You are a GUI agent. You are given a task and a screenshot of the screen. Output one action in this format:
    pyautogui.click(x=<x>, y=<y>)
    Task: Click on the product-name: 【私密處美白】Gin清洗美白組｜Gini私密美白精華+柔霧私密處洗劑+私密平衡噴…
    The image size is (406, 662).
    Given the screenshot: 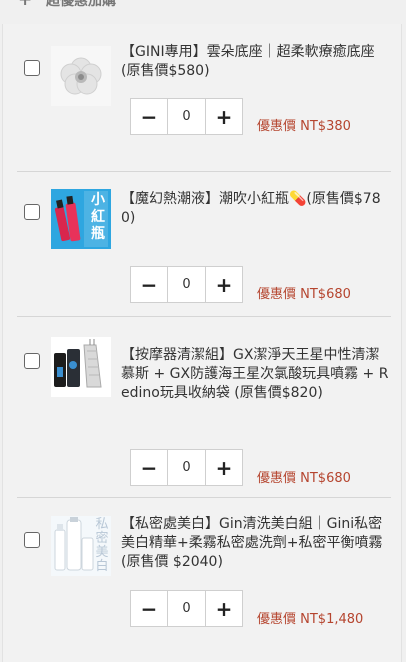 What is the action you would take?
    pyautogui.click(x=256, y=543)
    